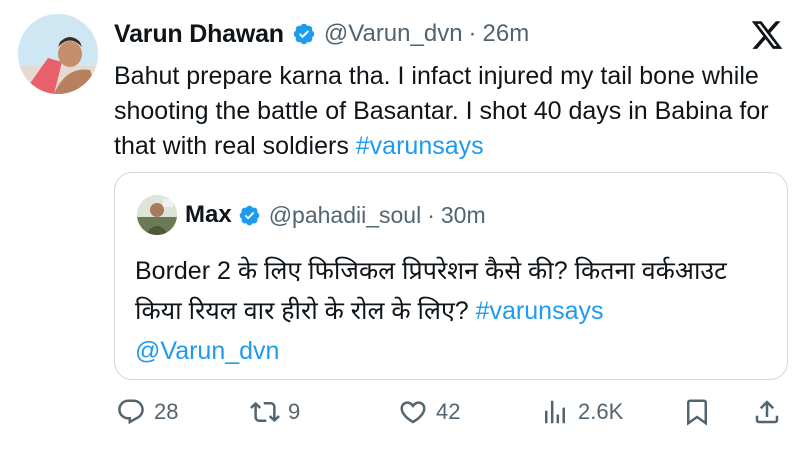 The width and height of the screenshot is (807, 457). I want to click on quoted-avatar-photo, so click(157, 215).